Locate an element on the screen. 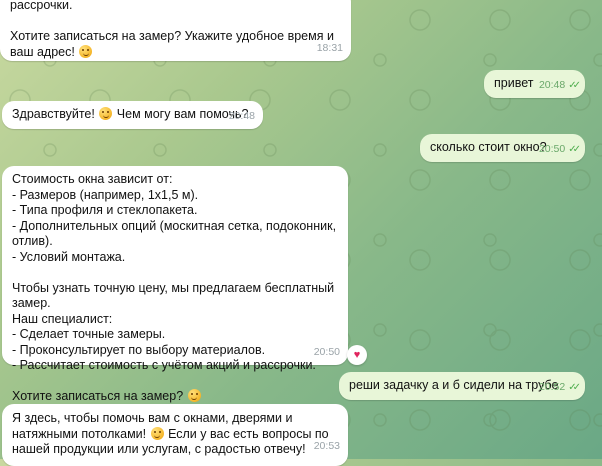 This screenshot has width=602, height=466. message-incoming: Здравствуйте! Чем могу вам помочь? 20:48 is located at coordinates (132, 115).